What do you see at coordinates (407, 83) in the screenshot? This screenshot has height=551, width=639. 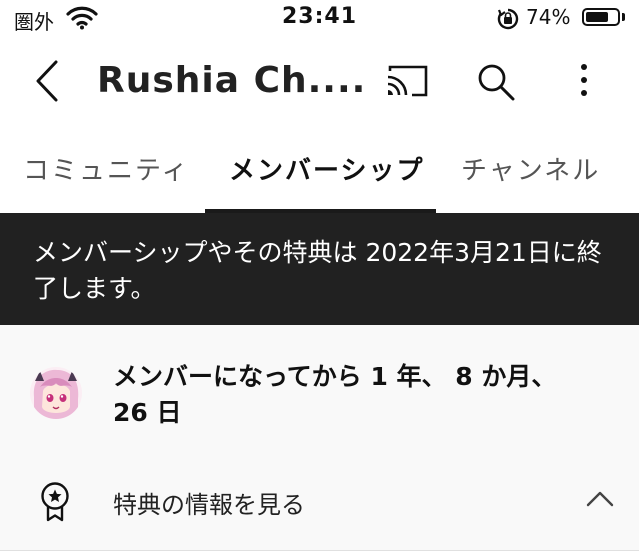 I see `cast-icon` at bounding box center [407, 83].